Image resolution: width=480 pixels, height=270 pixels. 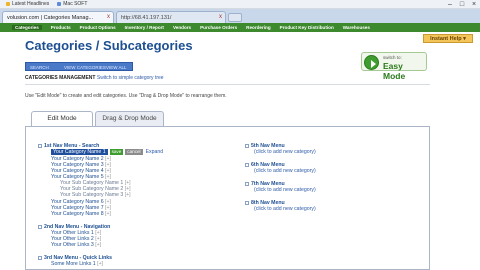 What do you see at coordinates (146, 18) in the screenshot?
I see `tab-title: http://68.41.197.131/` at bounding box center [146, 18].